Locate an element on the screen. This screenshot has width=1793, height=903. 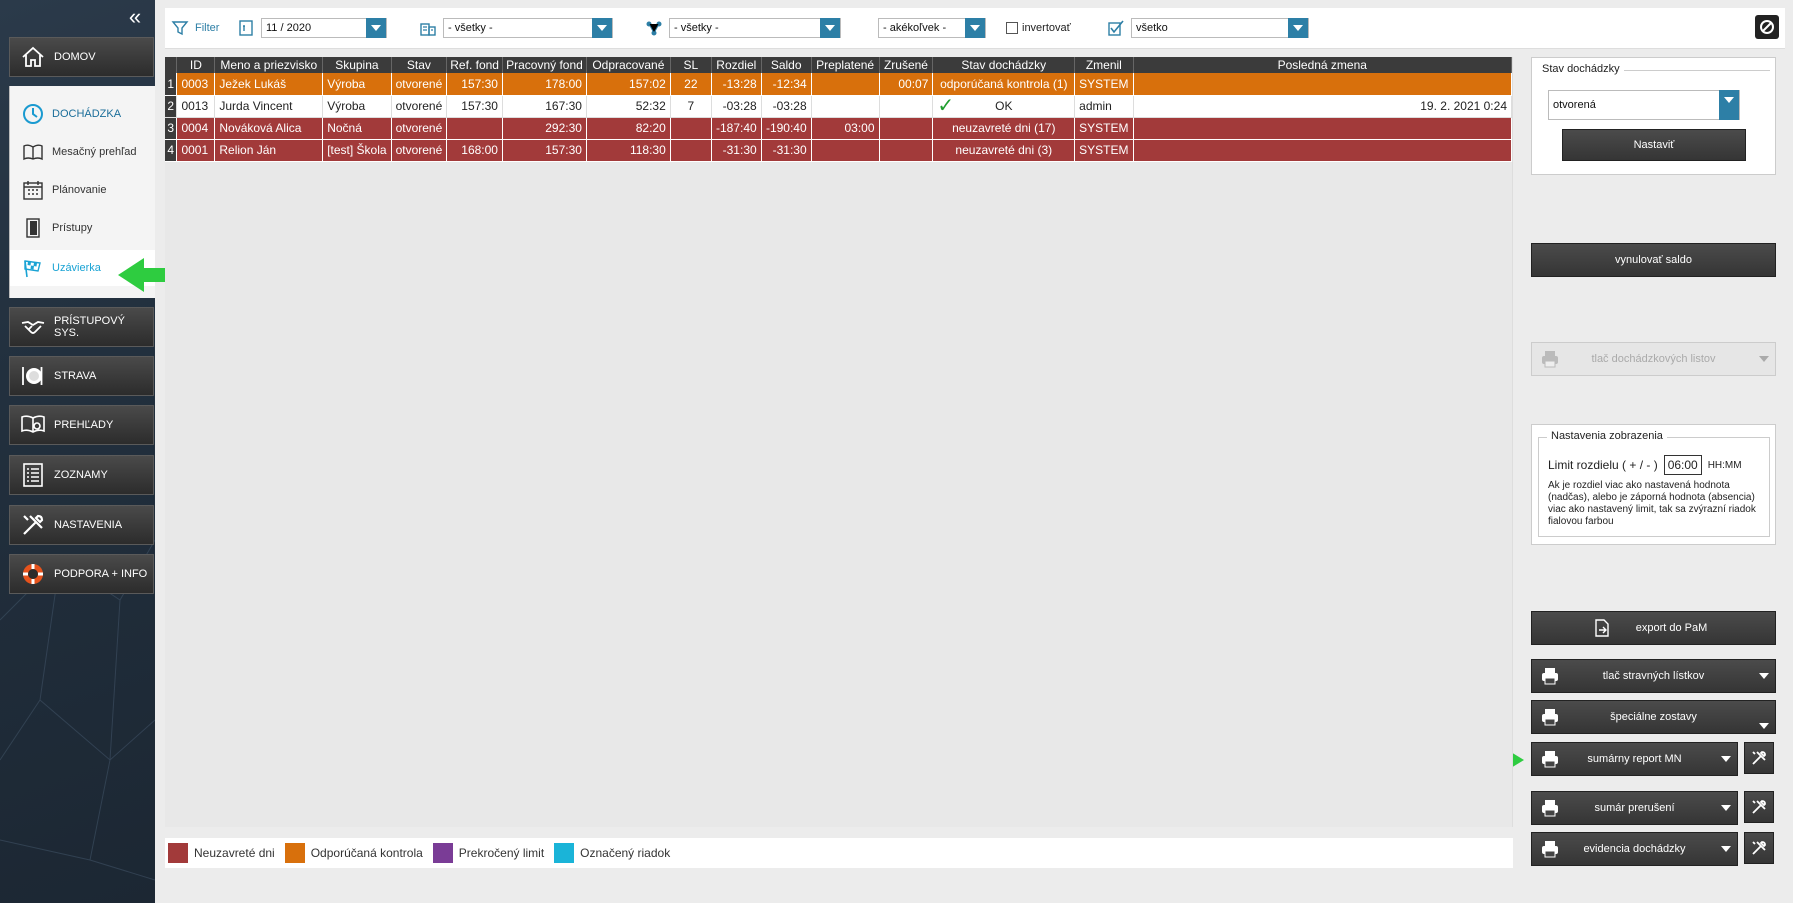
handshake-icon is located at coordinates (33, 327).